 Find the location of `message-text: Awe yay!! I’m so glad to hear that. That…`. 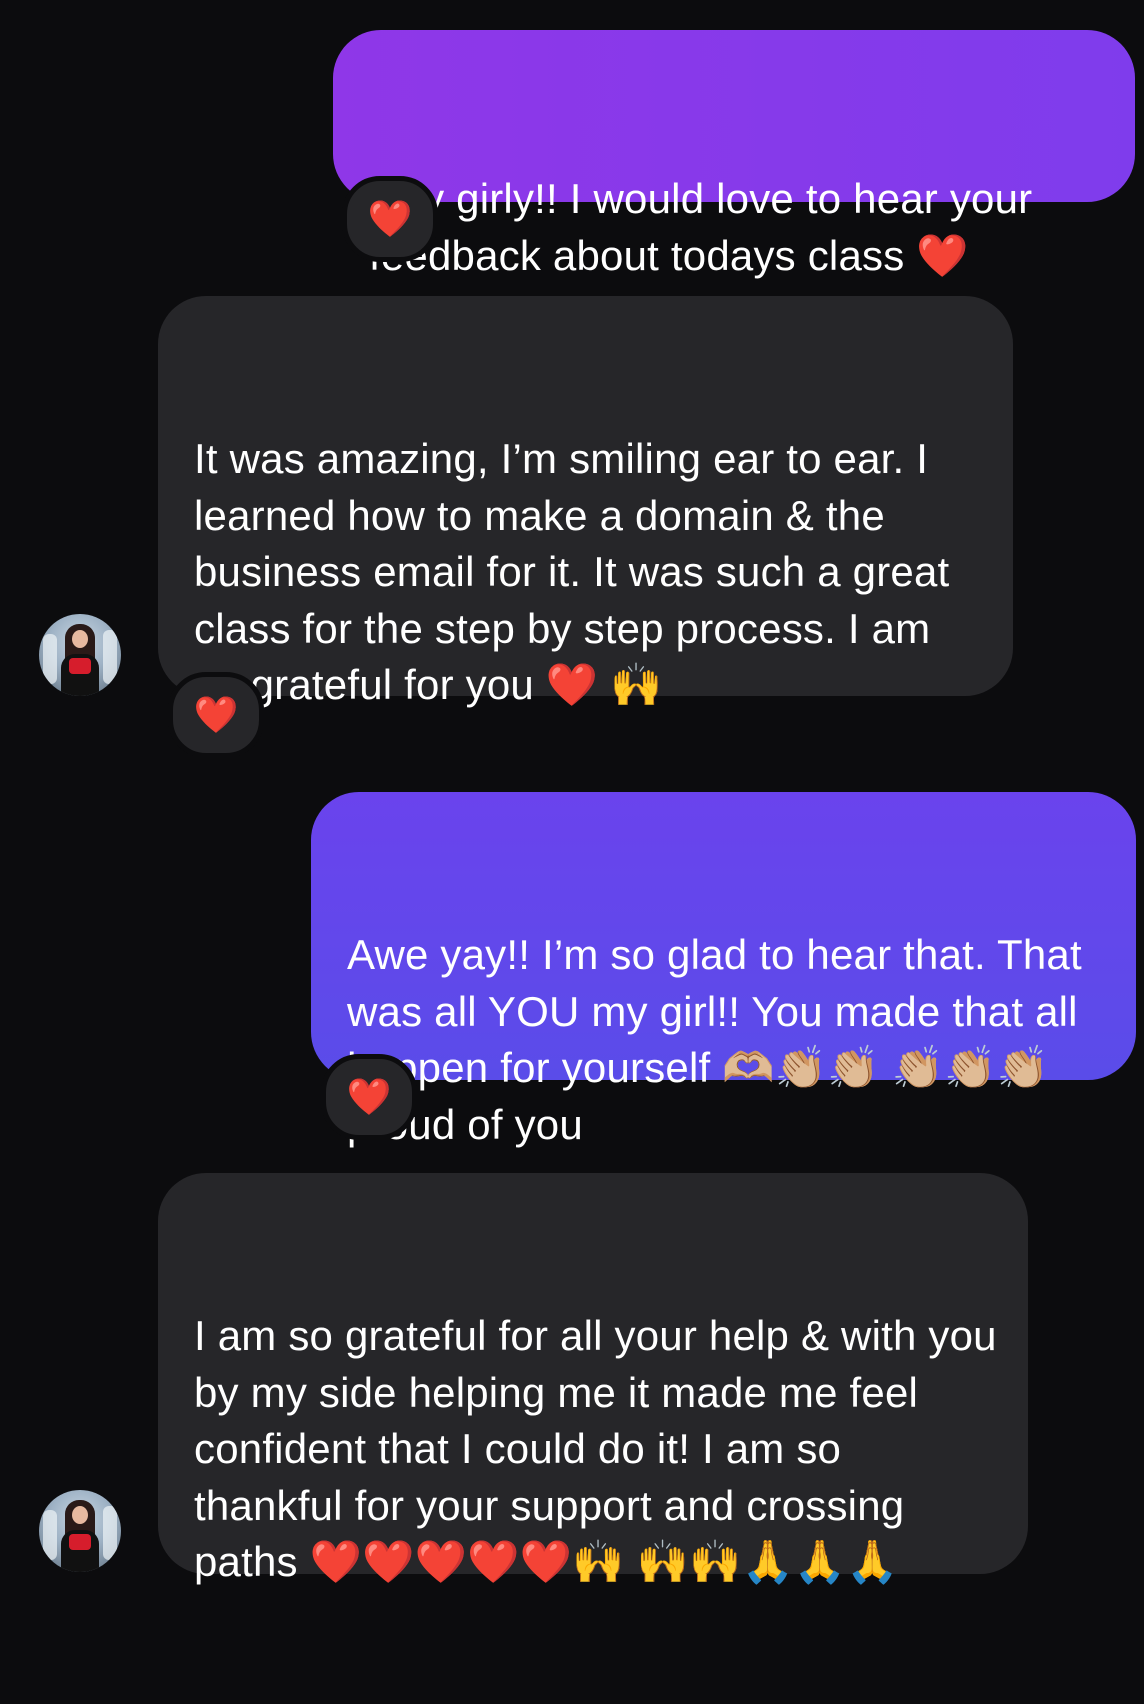

message-text: Awe yay!! I’m so glad to hear that. That… is located at coordinates (720, 1039).